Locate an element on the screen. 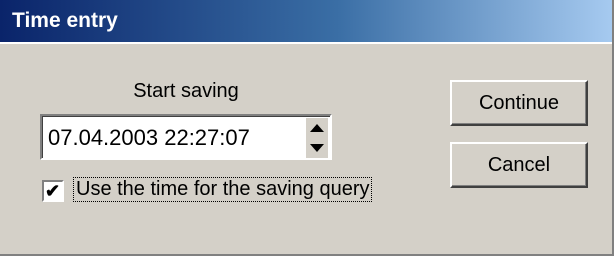  use-time-checkbox: ✔ is located at coordinates (53, 191).